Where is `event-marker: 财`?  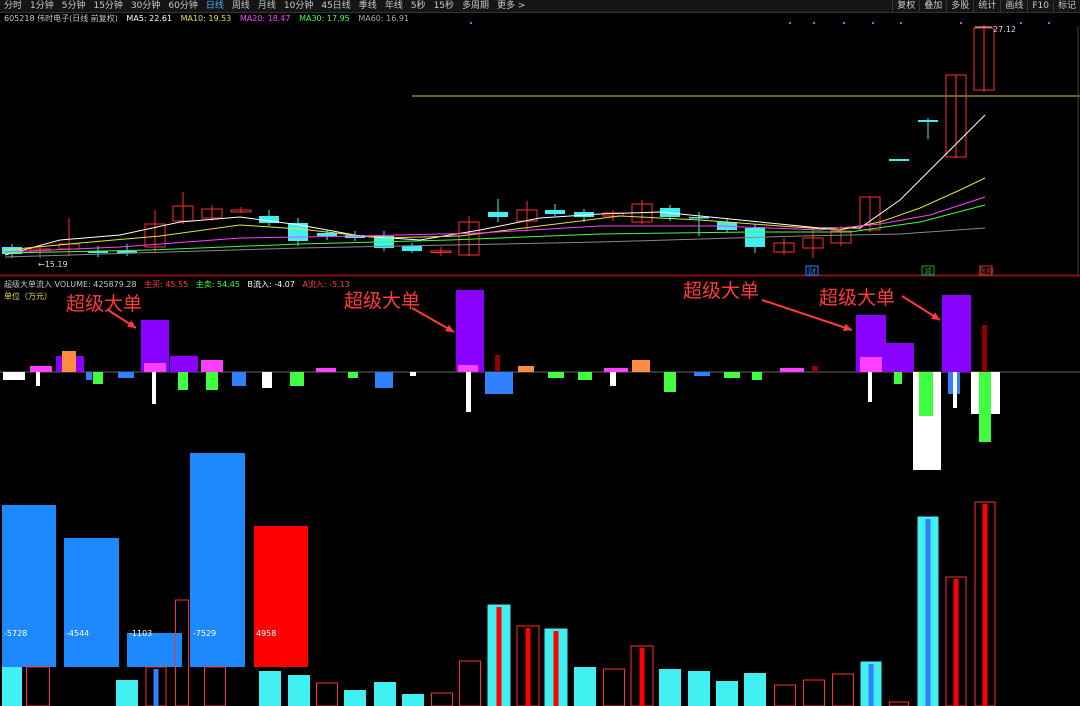 event-marker: 财 is located at coordinates (812, 270).